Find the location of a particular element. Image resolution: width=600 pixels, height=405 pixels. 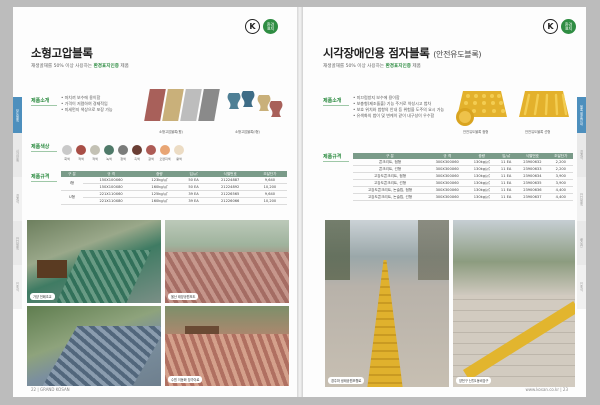

table-row: U형 221X110X60 125kg/㎡ 39 EA 21226565 9,640 is located at coordinates (174, 197).